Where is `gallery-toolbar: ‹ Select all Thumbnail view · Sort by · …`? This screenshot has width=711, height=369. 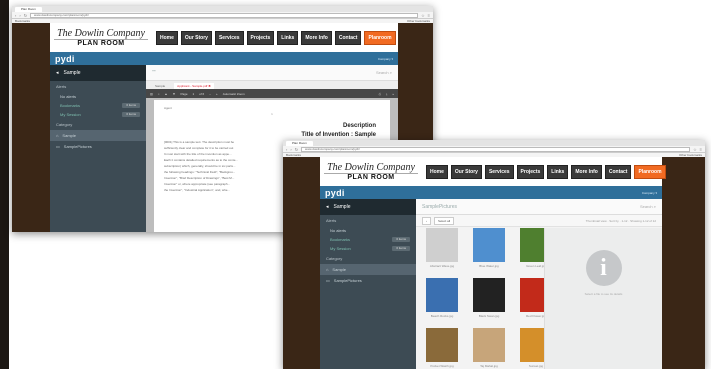
gallery-toolbar: ‹ Select all Thumbnail view · Sort by · … is located at coordinates (539, 221).